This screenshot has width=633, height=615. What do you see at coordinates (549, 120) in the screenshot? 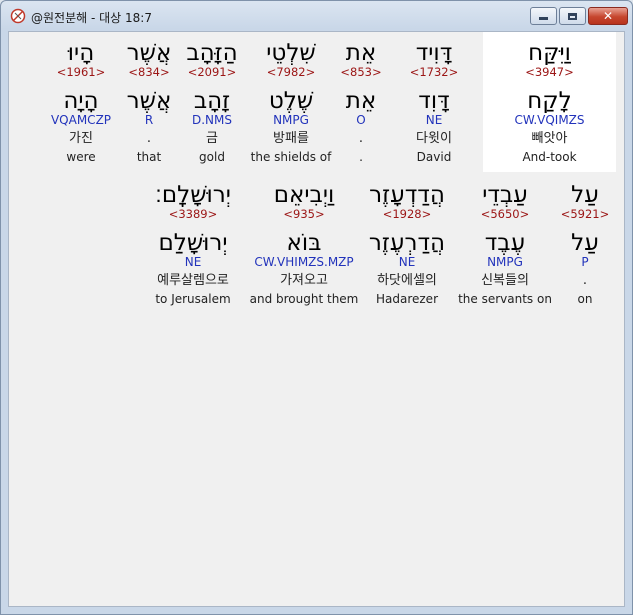
I see `morphology-code: CW.VQIMZS` at bounding box center [549, 120].